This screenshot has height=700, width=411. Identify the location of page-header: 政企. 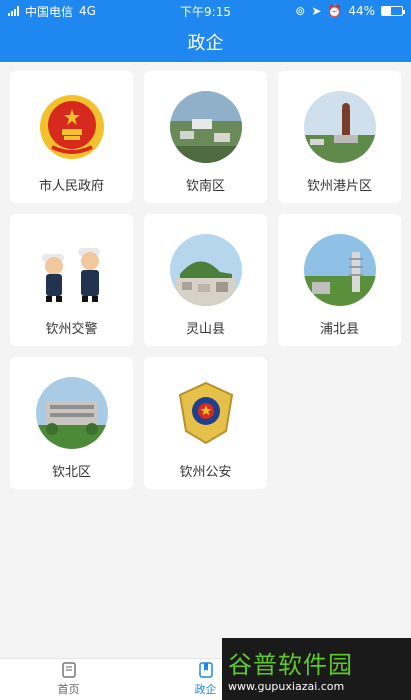
(205, 42).